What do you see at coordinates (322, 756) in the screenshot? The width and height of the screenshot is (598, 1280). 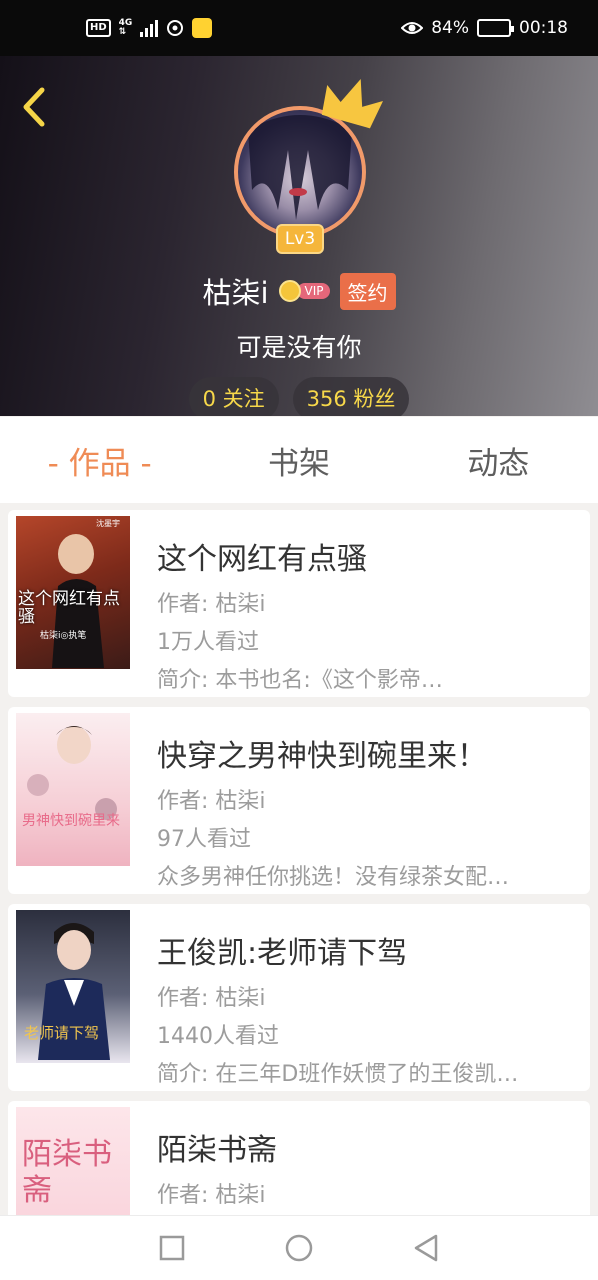 I see `book-title: 快穿之男神快到碗里来！` at bounding box center [322, 756].